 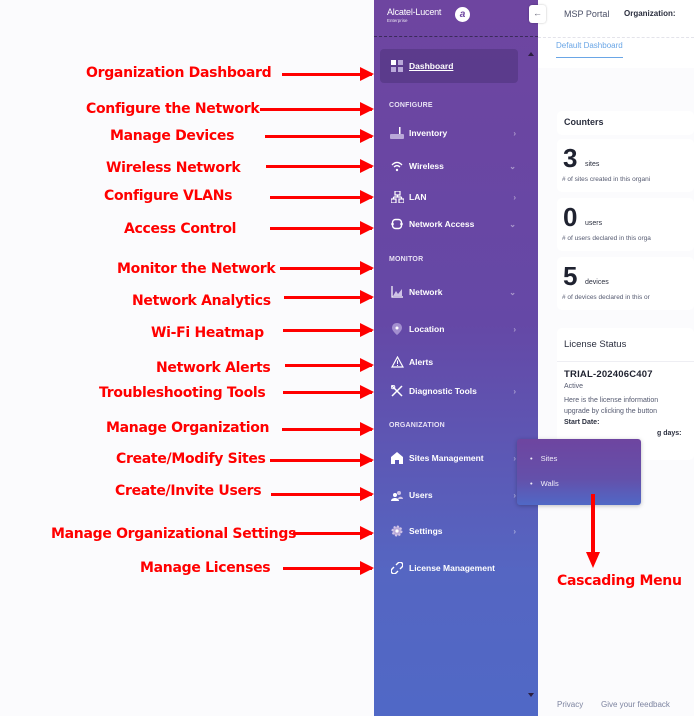 I want to click on sidebar-item-label: Dashboard, so click(x=431, y=66).